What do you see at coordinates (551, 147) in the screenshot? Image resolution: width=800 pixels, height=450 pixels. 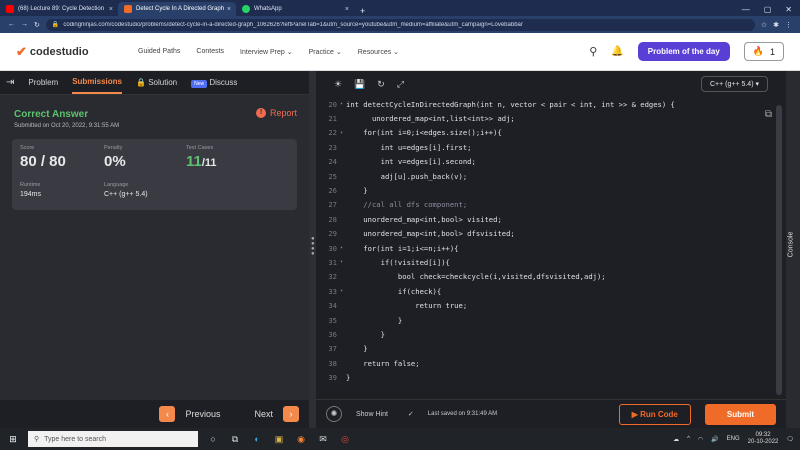 I see `code-line: 23 int u=edges[i].first;` at bounding box center [551, 147].